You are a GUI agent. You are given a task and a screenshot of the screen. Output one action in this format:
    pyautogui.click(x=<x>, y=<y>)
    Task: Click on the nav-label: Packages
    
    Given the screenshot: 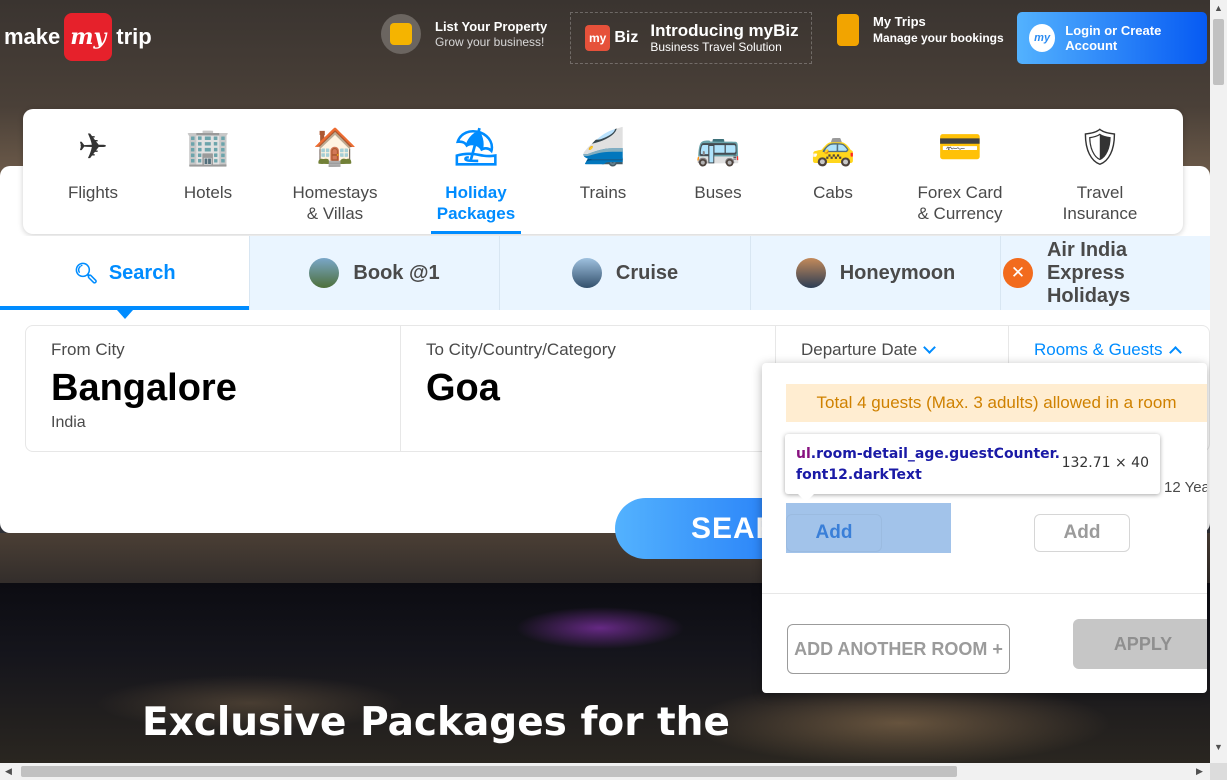 What is the action you would take?
    pyautogui.click(x=476, y=213)
    